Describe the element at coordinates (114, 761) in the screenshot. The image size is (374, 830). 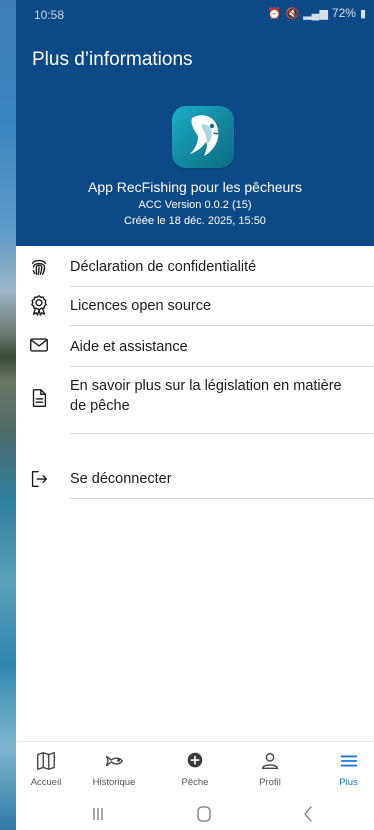
I see `fish-outline-icon` at that location.